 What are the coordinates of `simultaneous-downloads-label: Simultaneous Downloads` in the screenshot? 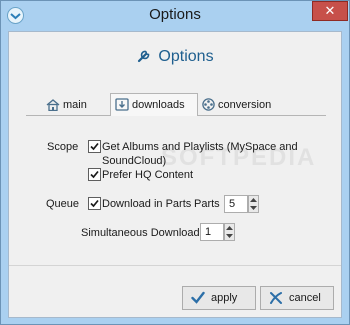 It's located at (143, 233).